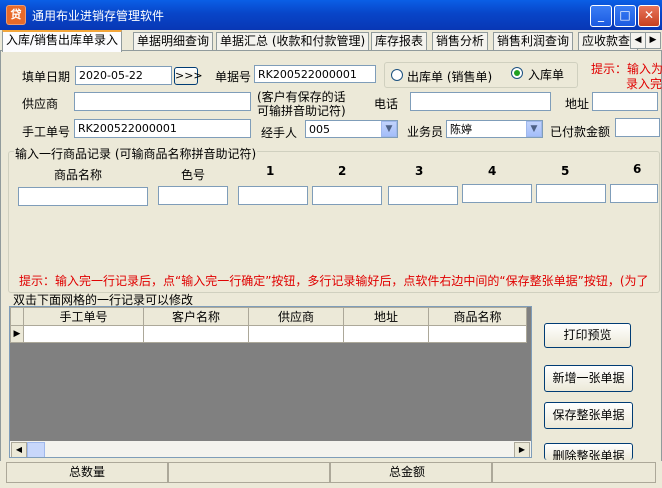  I want to click on status-total-amount-cell: 总金额, so click(411, 472).